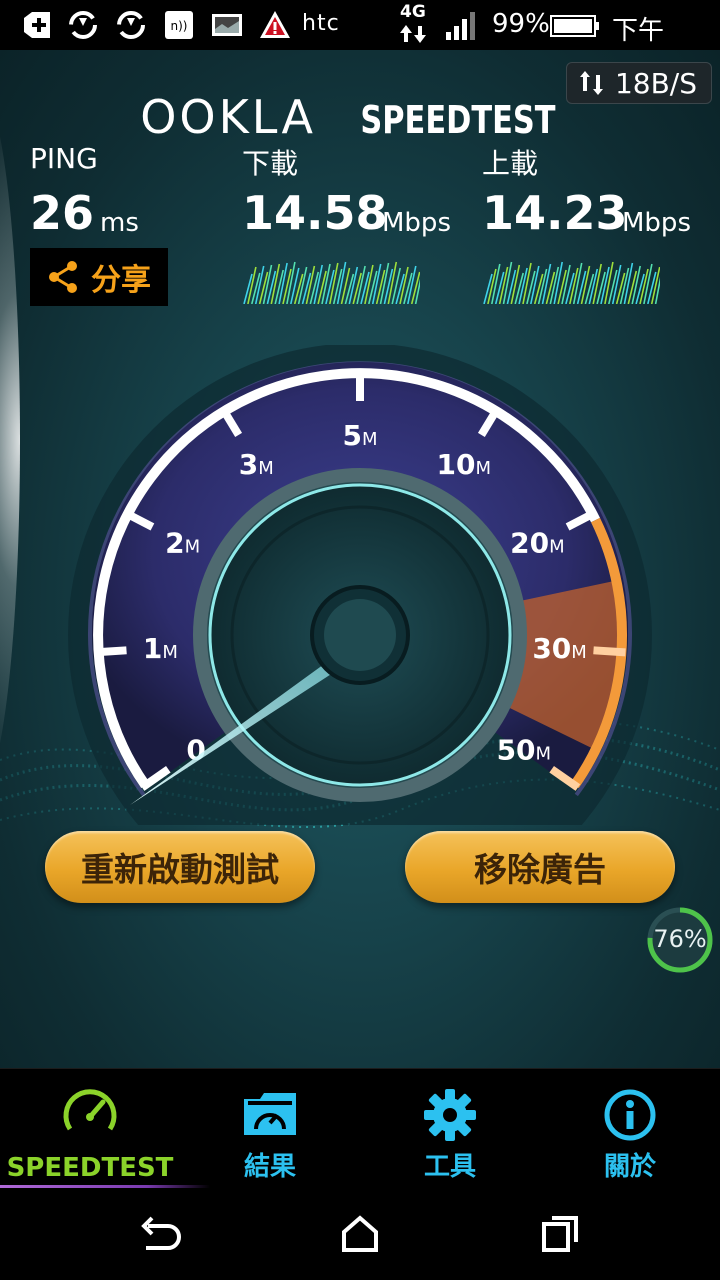  I want to click on ping-unit: ms, so click(119, 223).